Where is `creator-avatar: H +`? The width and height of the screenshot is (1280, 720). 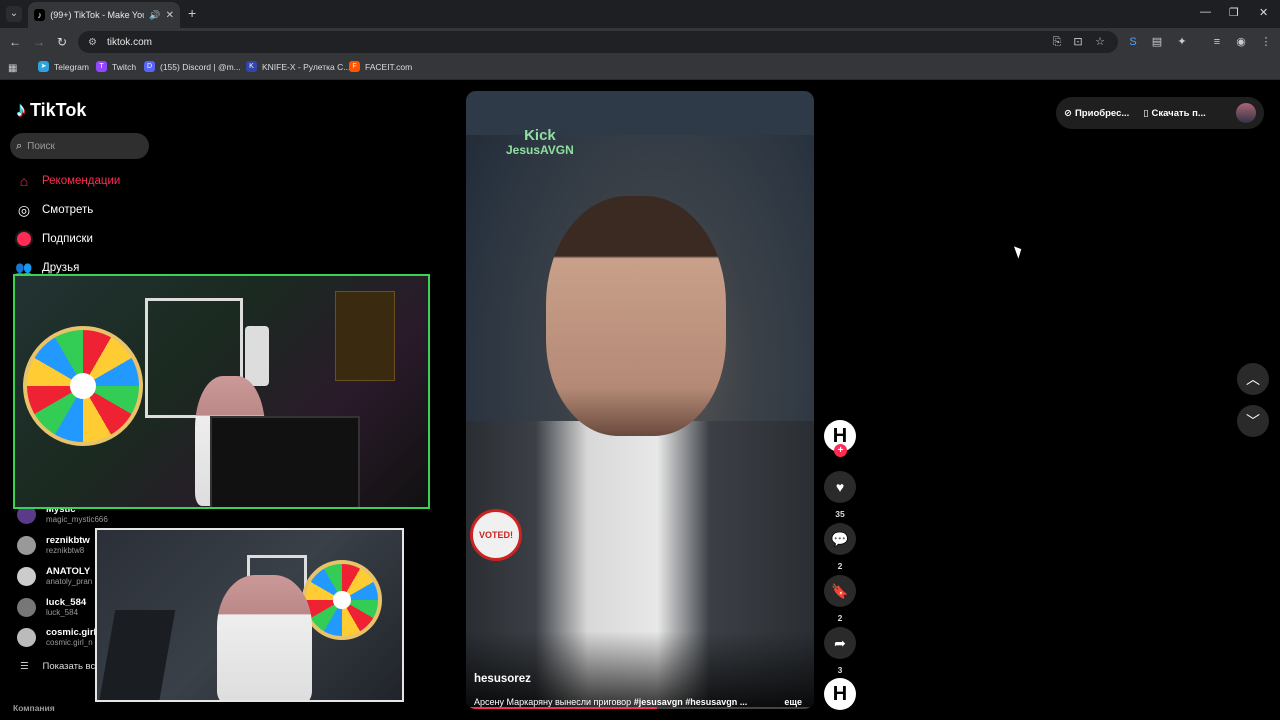 creator-avatar: H + is located at coordinates (840, 438).